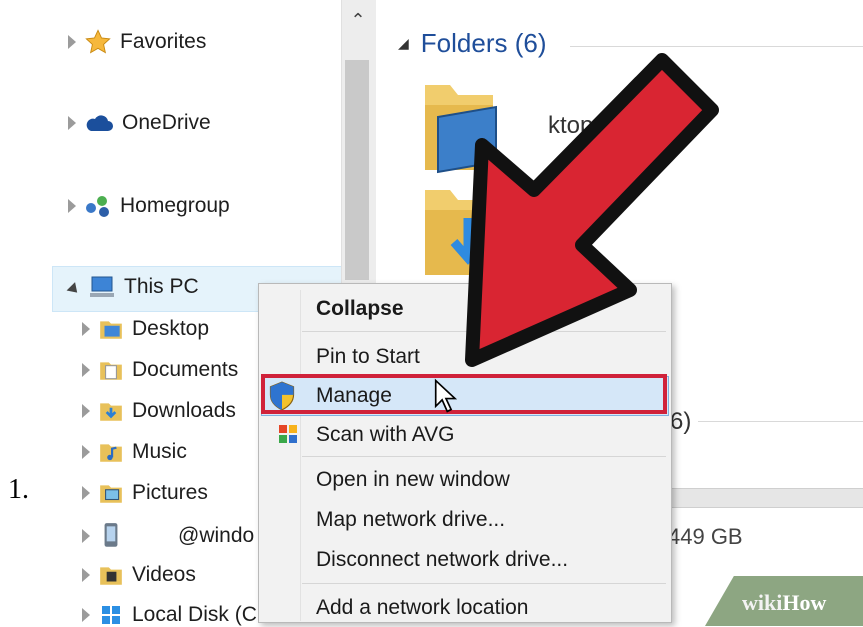 This screenshot has height=627, width=863. What do you see at coordinates (111, 535) in the screenshot?
I see `phone-icon` at bounding box center [111, 535].